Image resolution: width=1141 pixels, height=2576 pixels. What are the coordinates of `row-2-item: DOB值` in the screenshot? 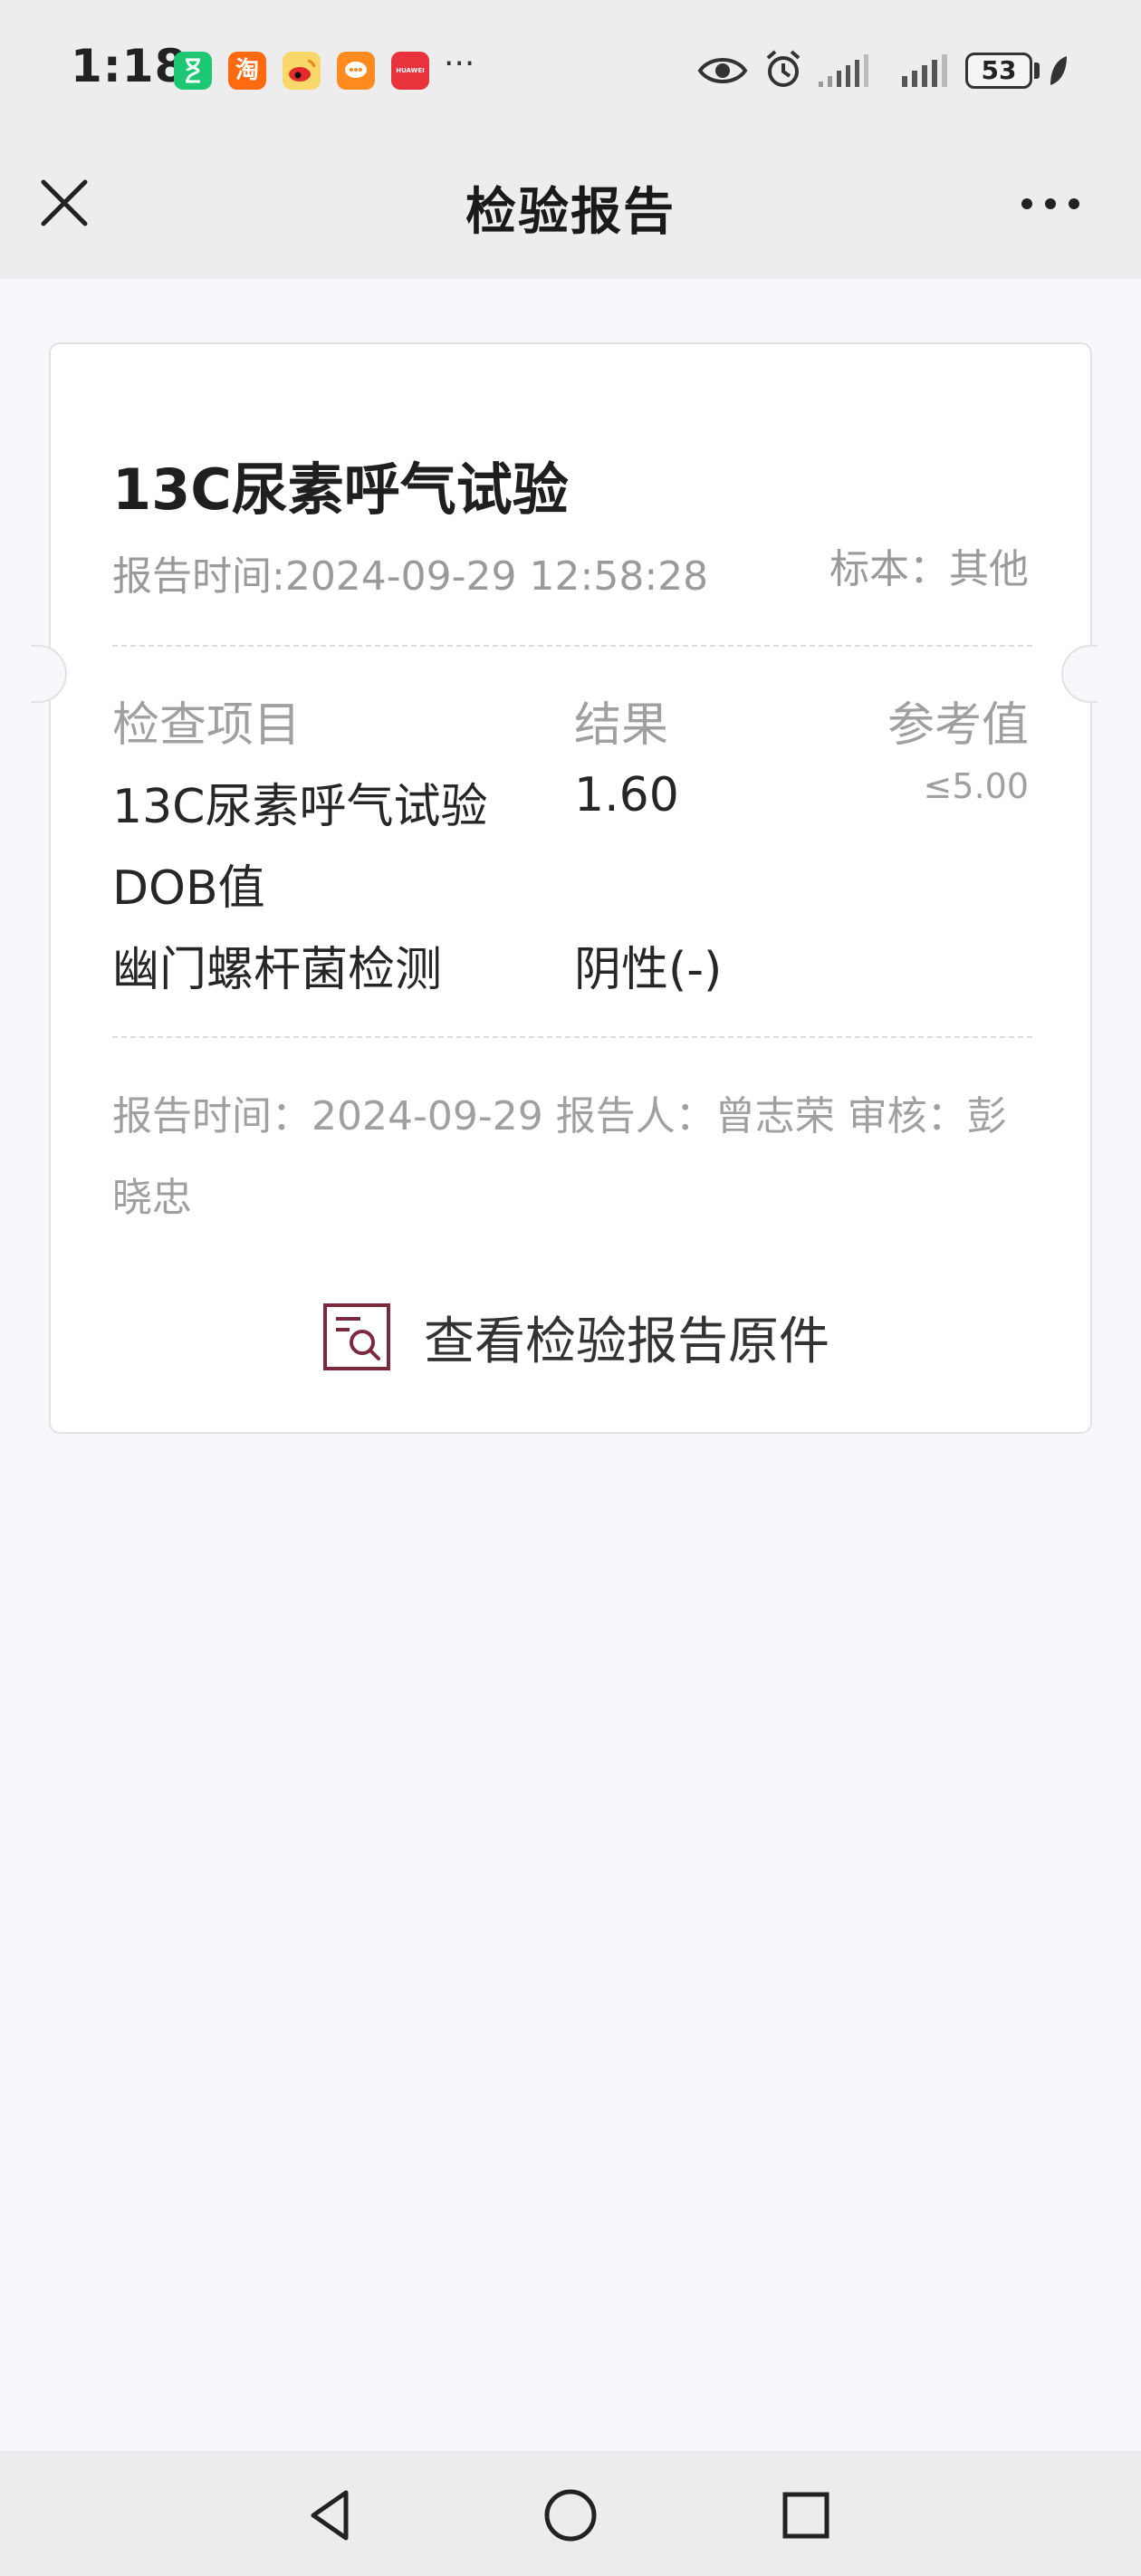 It's located at (188, 888).